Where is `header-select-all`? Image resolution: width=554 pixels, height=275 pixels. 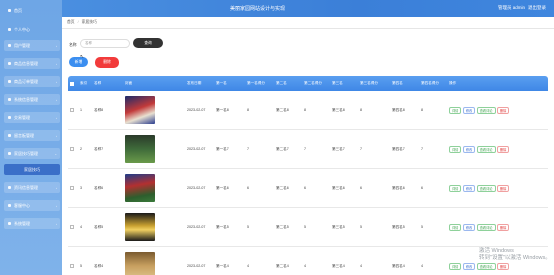 header-select-all is located at coordinates (73, 83).